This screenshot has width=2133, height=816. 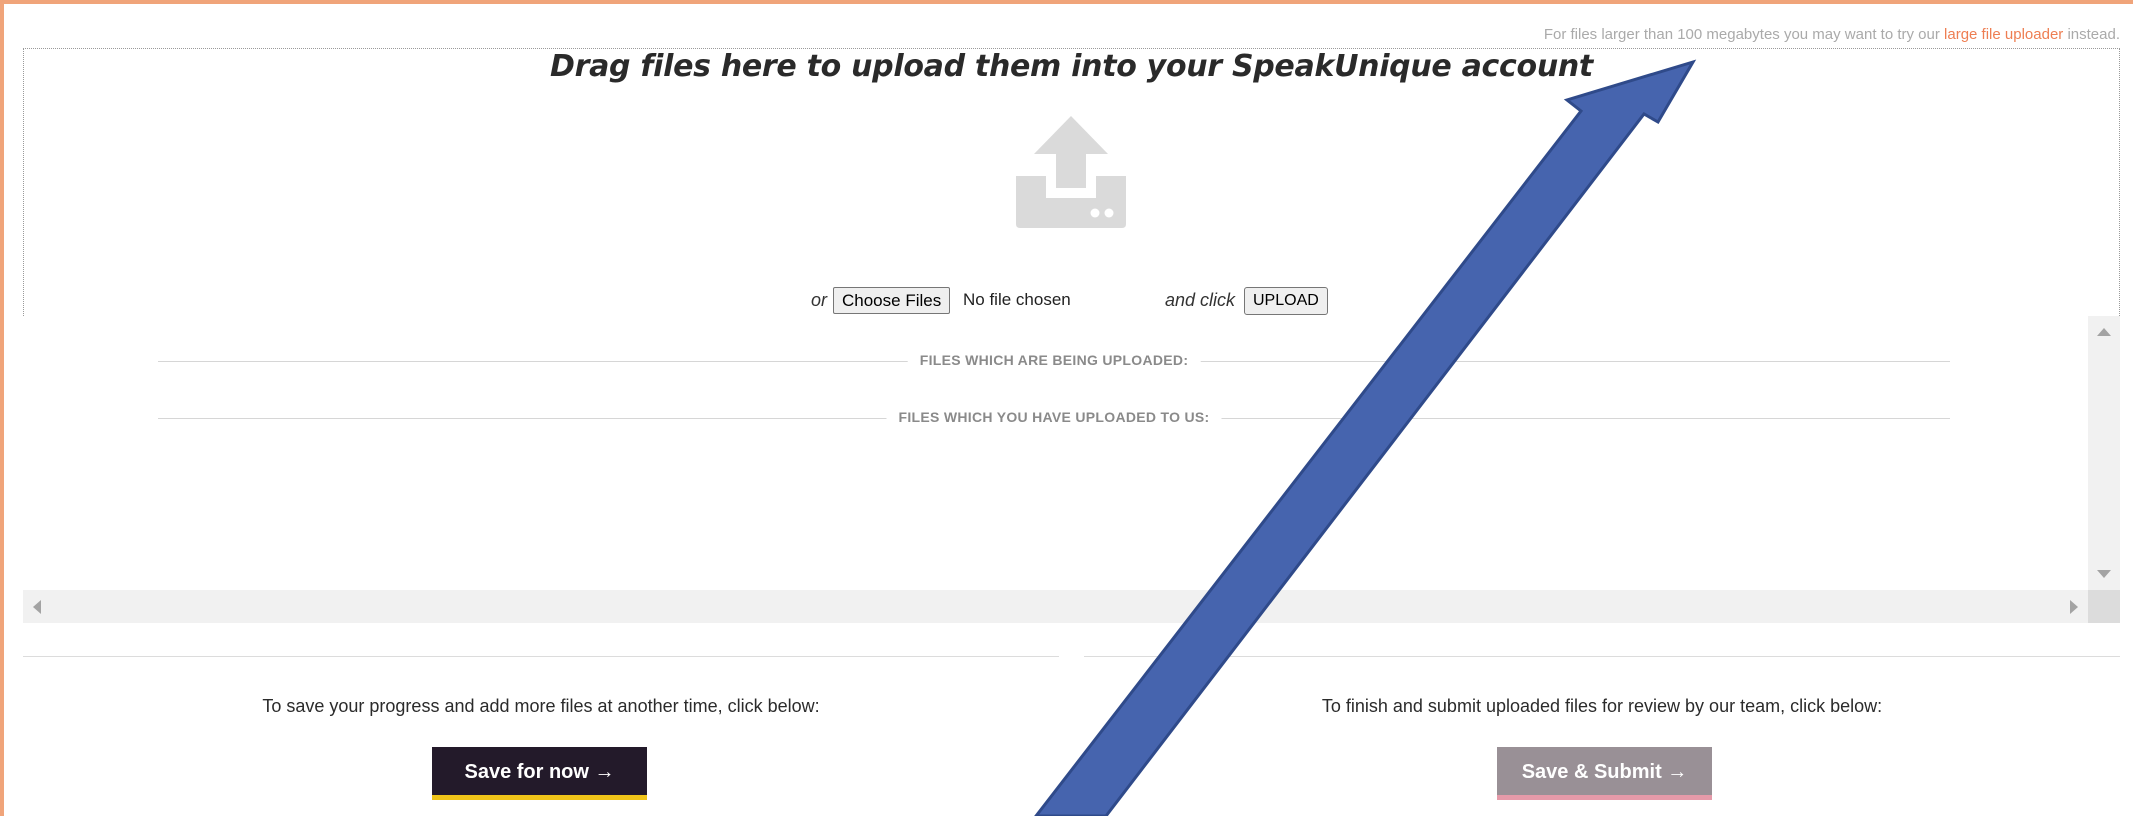 What do you see at coordinates (2104, 606) in the screenshot?
I see `scrollbar-corner` at bounding box center [2104, 606].